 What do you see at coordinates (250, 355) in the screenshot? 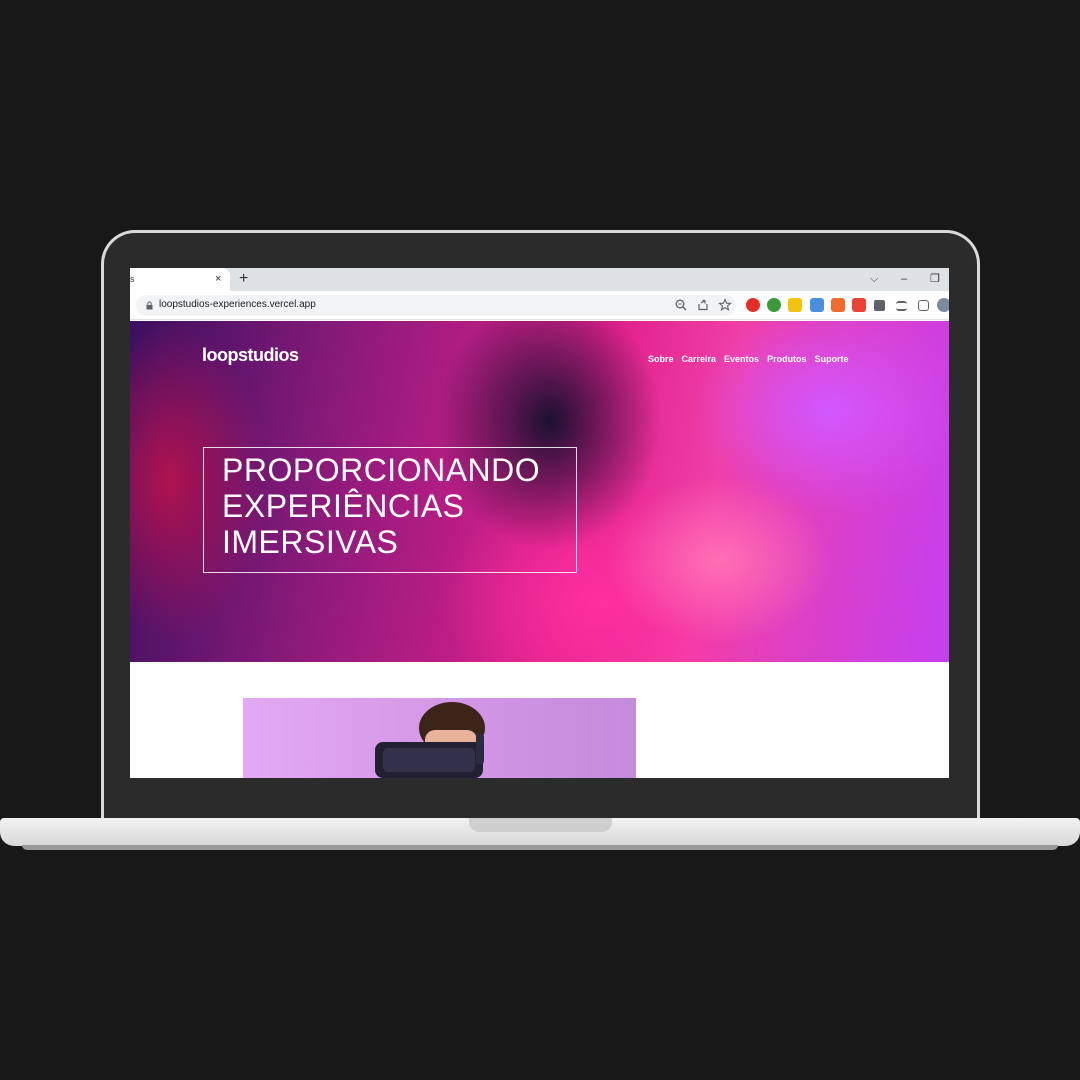
I see `site-logo: loopstudios` at bounding box center [250, 355].